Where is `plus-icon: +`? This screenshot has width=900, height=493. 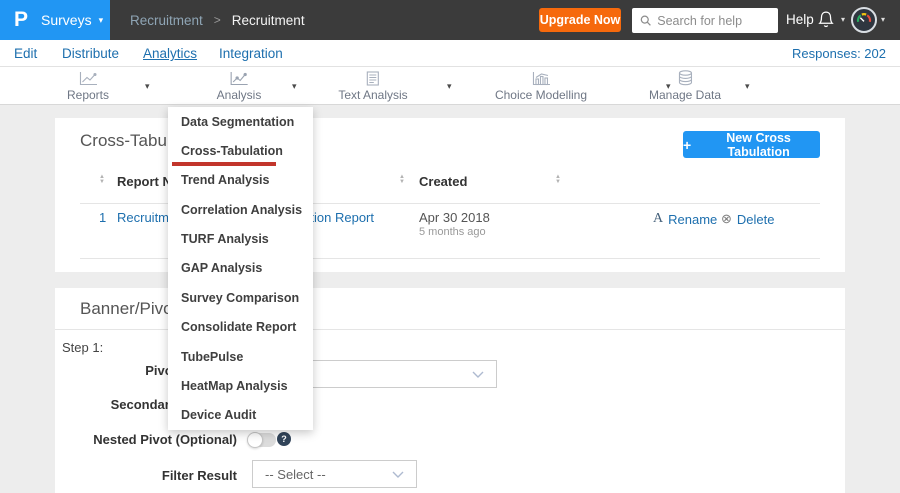
plus-icon: + is located at coordinates (687, 144).